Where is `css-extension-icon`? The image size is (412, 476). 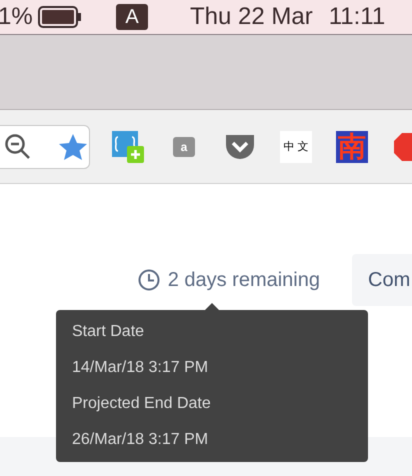 css-extension-icon is located at coordinates (128, 146).